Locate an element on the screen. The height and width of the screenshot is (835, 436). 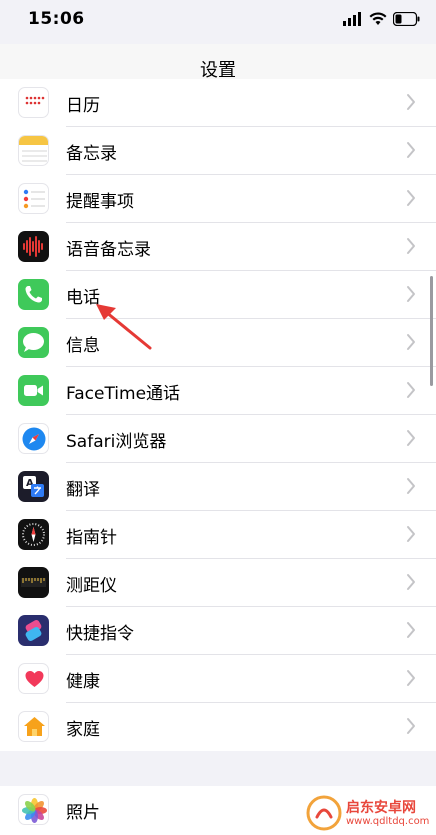
photos-icon is located at coordinates (33, 809).